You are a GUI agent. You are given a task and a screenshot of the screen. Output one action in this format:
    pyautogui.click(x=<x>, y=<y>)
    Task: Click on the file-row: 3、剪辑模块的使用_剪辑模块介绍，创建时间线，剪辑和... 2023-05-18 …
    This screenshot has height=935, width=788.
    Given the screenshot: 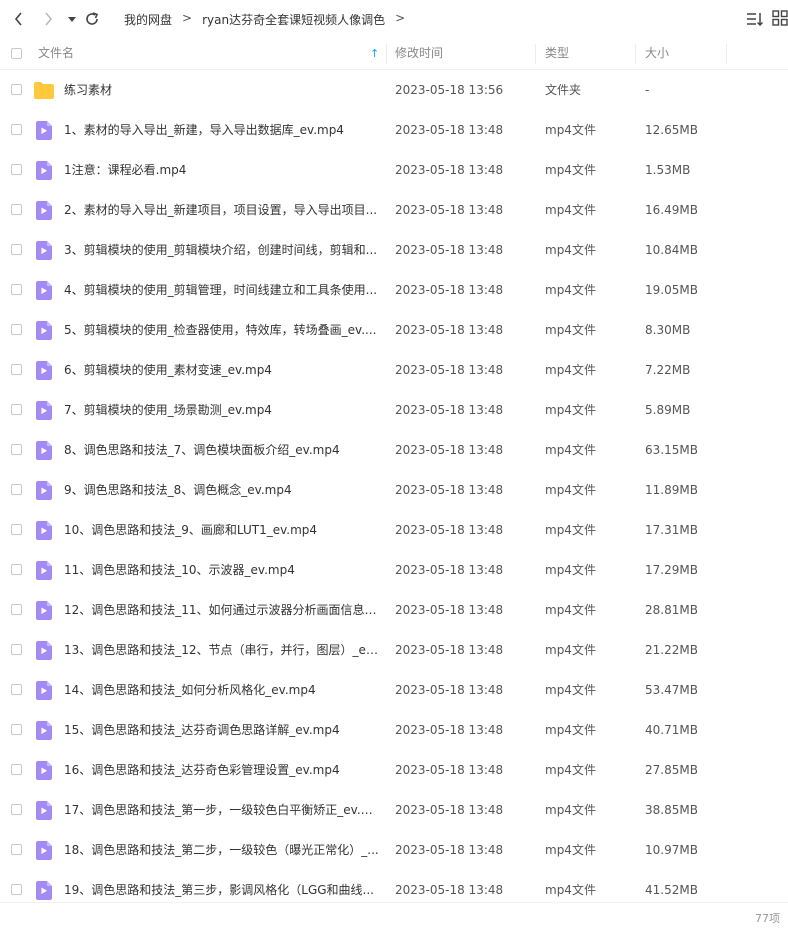 What is the action you would take?
    pyautogui.click(x=394, y=250)
    